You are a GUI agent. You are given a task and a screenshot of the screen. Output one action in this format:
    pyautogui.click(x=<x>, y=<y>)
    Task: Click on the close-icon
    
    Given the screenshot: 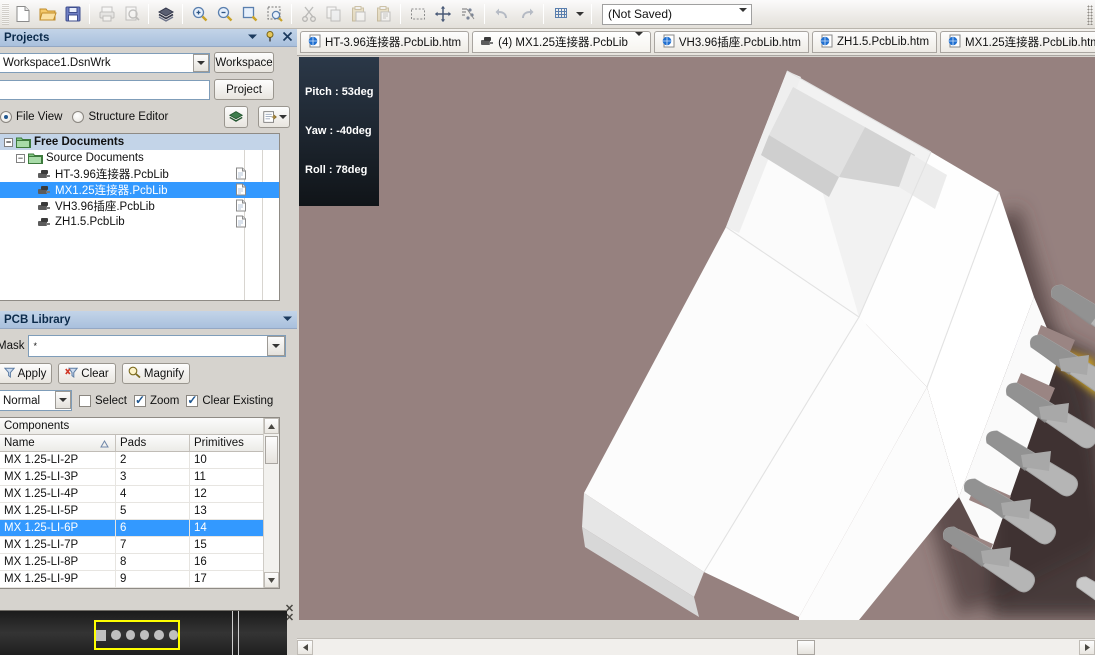 What is the action you would take?
    pyautogui.click(x=287, y=38)
    